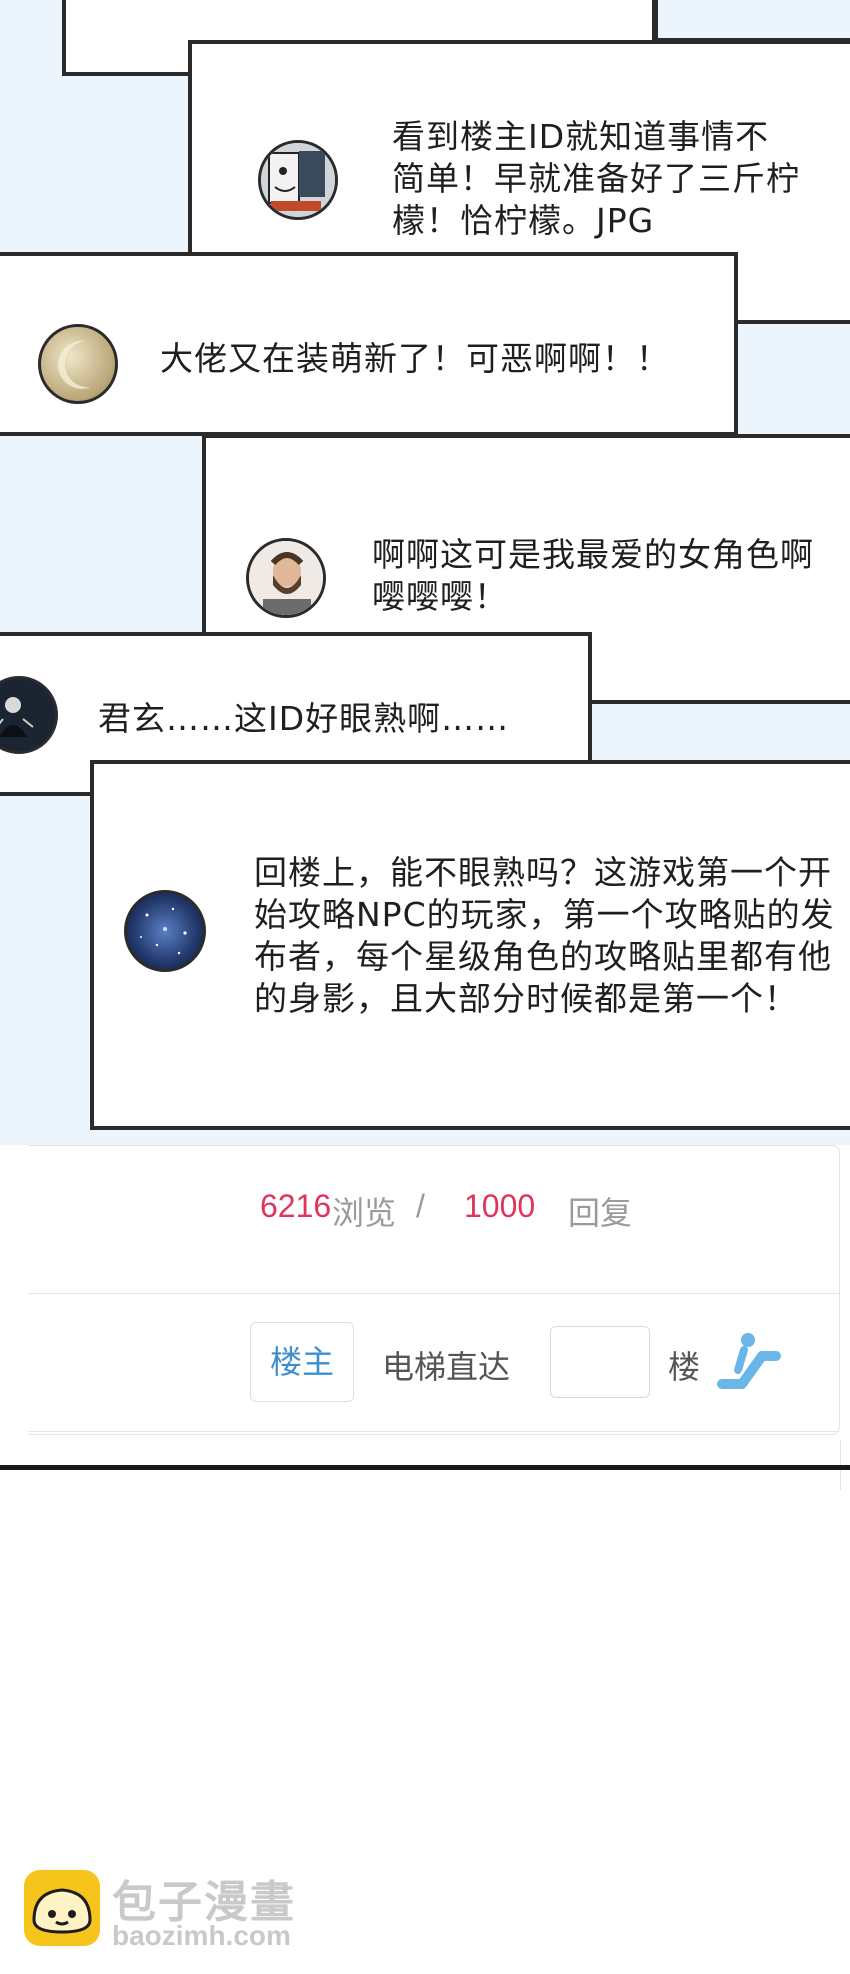 The image size is (850, 1974). I want to click on bearded-man-avatar, so click(286, 578).